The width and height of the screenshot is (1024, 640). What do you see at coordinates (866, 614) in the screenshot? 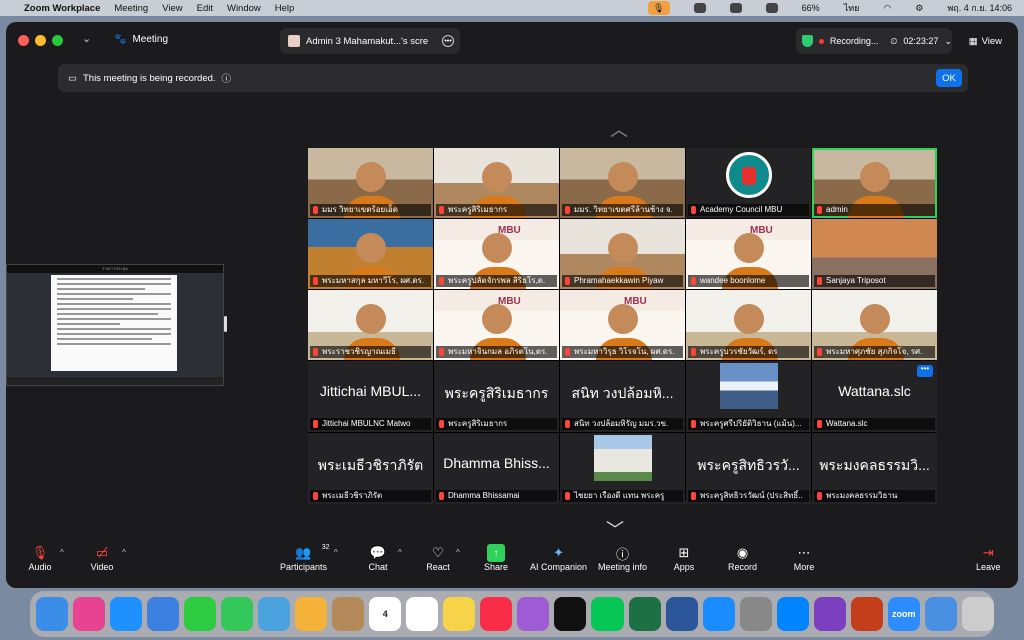
I see `powerpoint-icon` at bounding box center [866, 614].